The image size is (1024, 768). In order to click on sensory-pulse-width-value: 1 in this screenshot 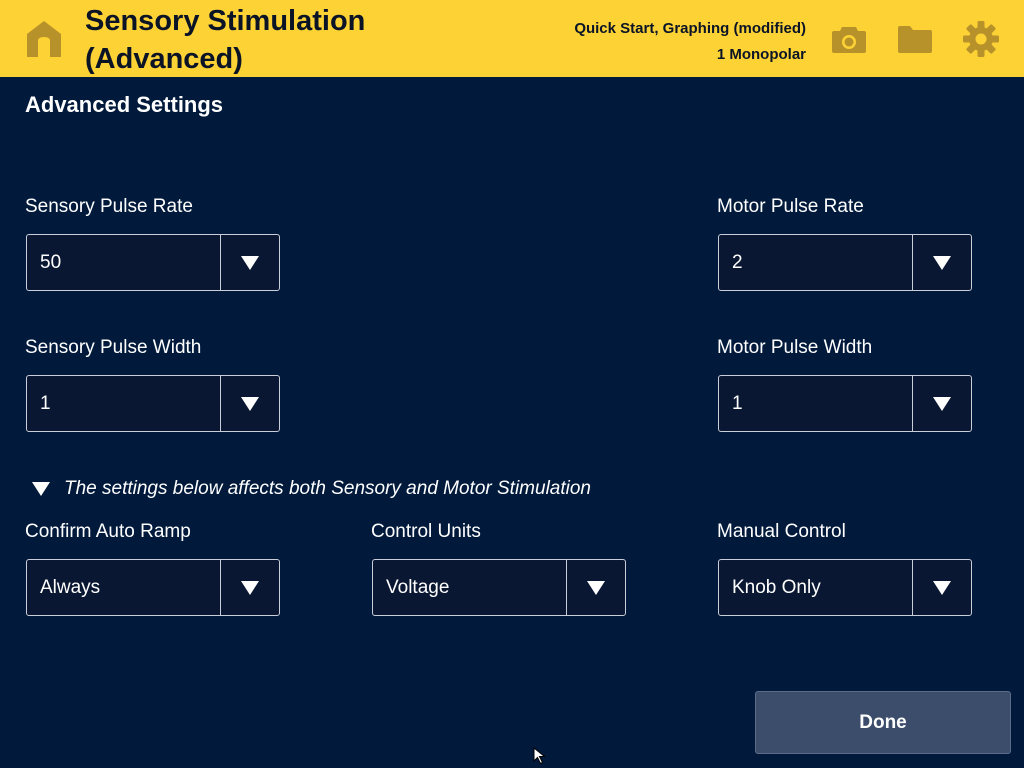, I will do `click(45, 403)`.